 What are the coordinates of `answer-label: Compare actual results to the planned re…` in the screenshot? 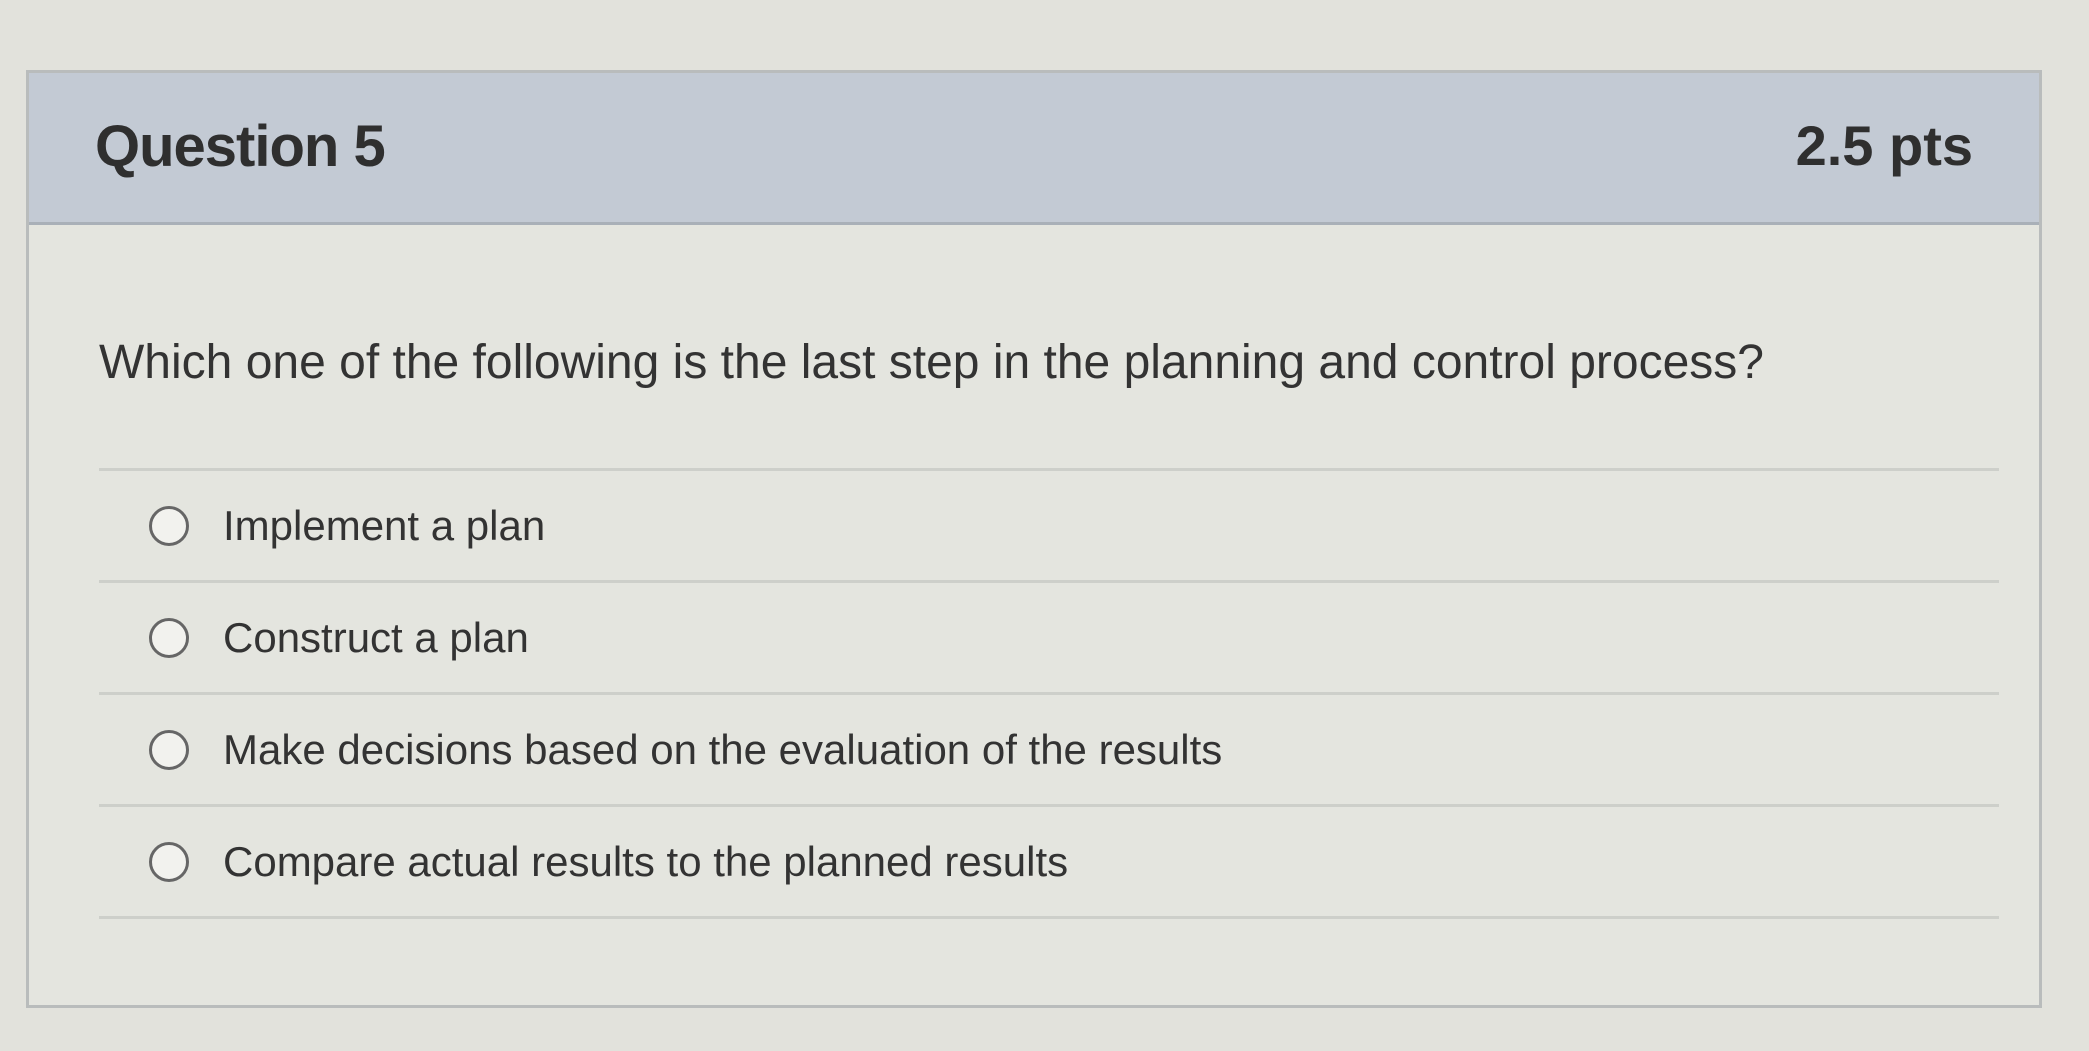 It's located at (646, 861).